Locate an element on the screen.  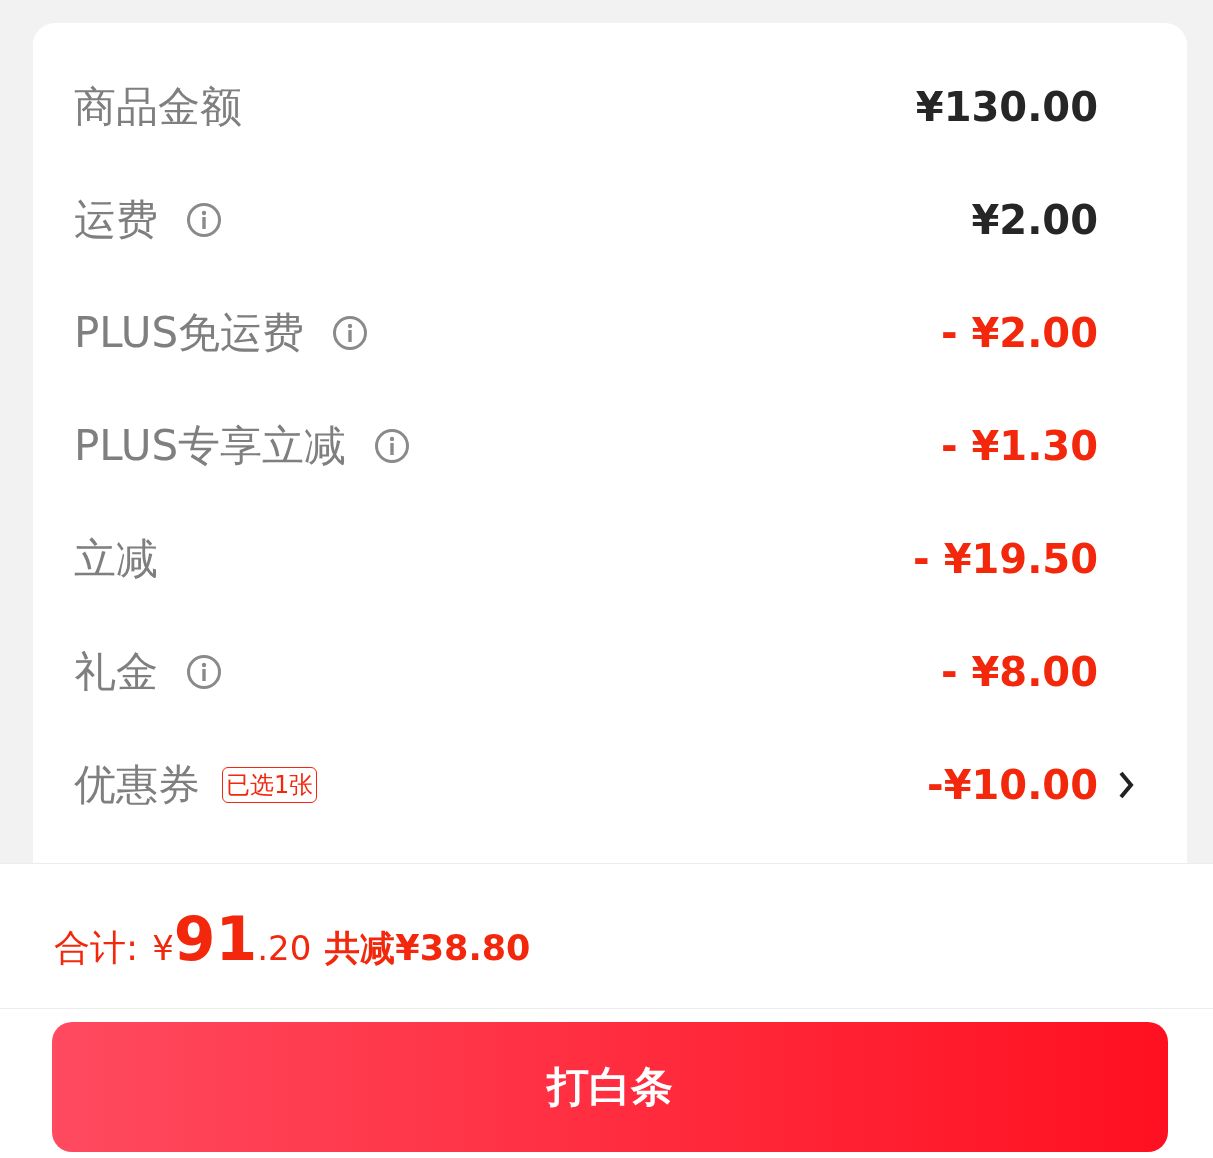
row-amount: - ¥1.30 is located at coordinates (1019, 445).